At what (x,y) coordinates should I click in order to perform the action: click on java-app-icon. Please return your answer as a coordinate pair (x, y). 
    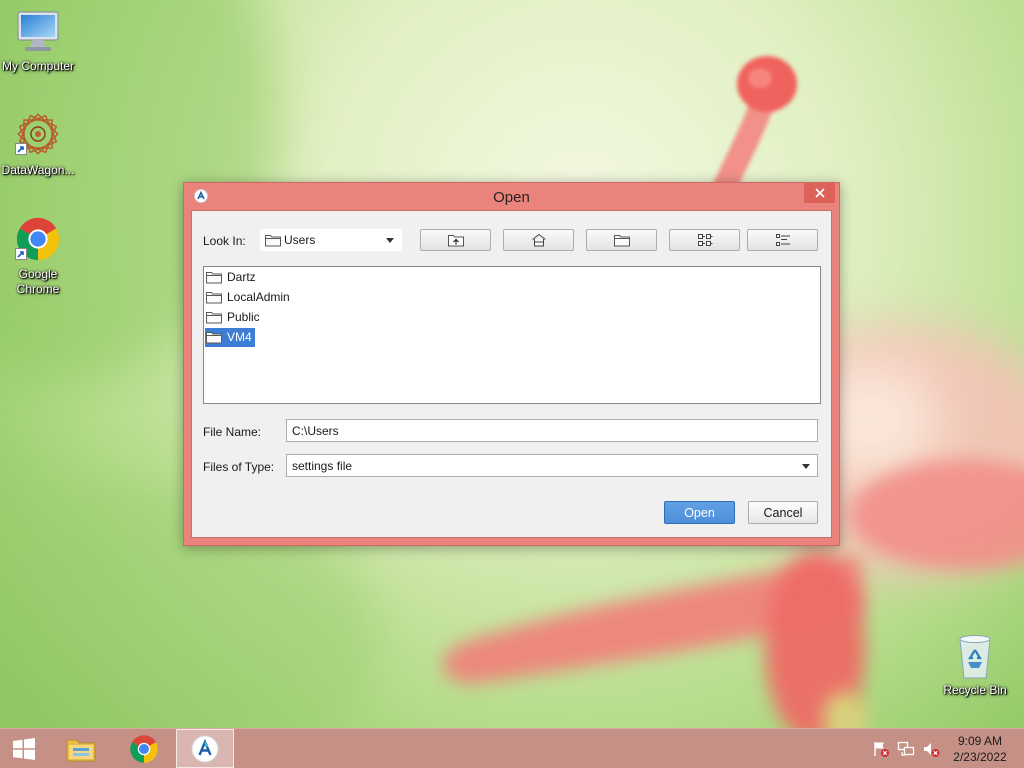
    Looking at the image, I should click on (205, 748).